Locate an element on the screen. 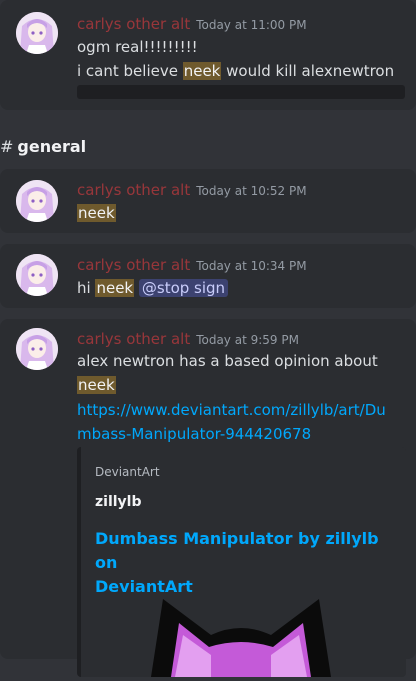  link-line: mbass-Manipulator-944420678 is located at coordinates (194, 434).